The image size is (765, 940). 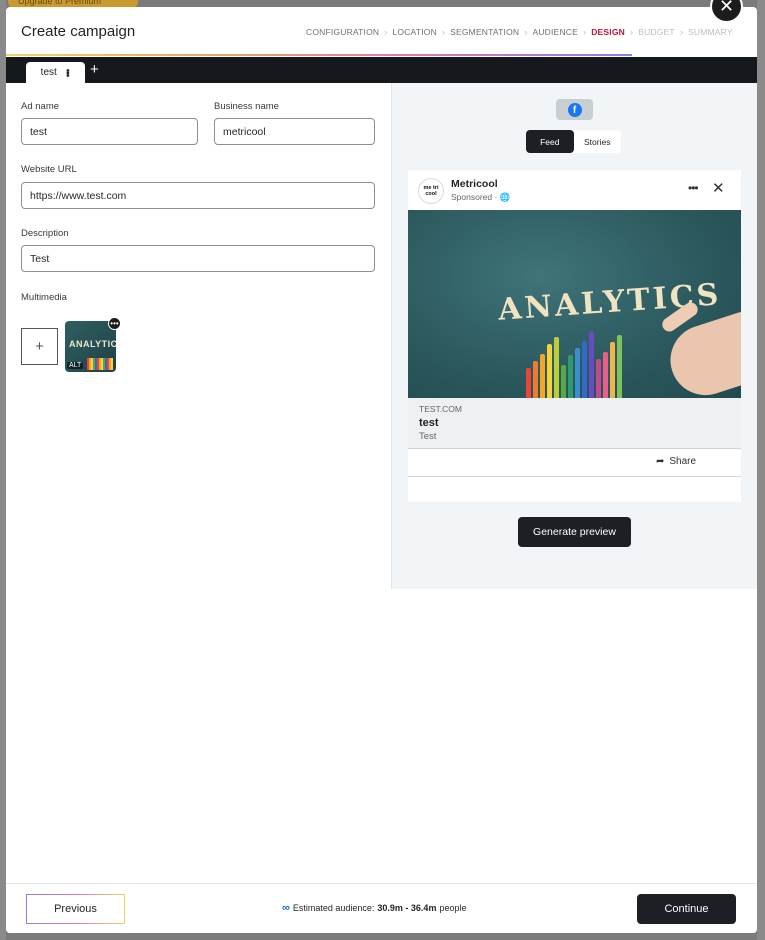 I want to click on step-progress-bar, so click(x=319, y=55).